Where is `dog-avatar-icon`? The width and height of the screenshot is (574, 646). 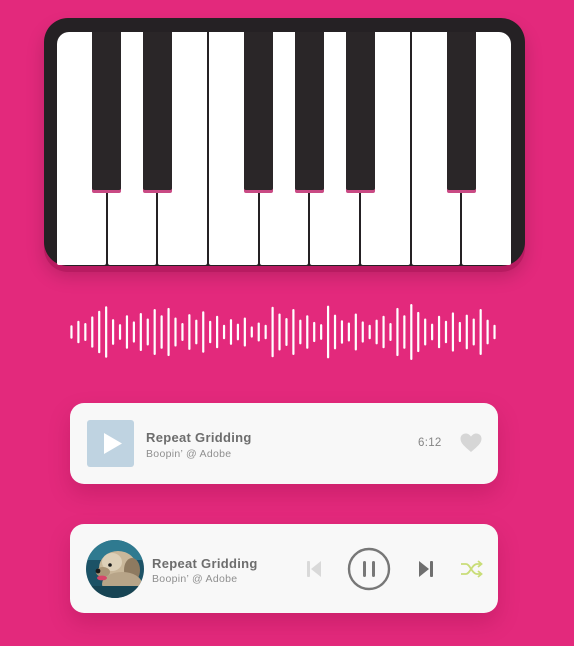
dog-avatar-icon is located at coordinates (115, 569).